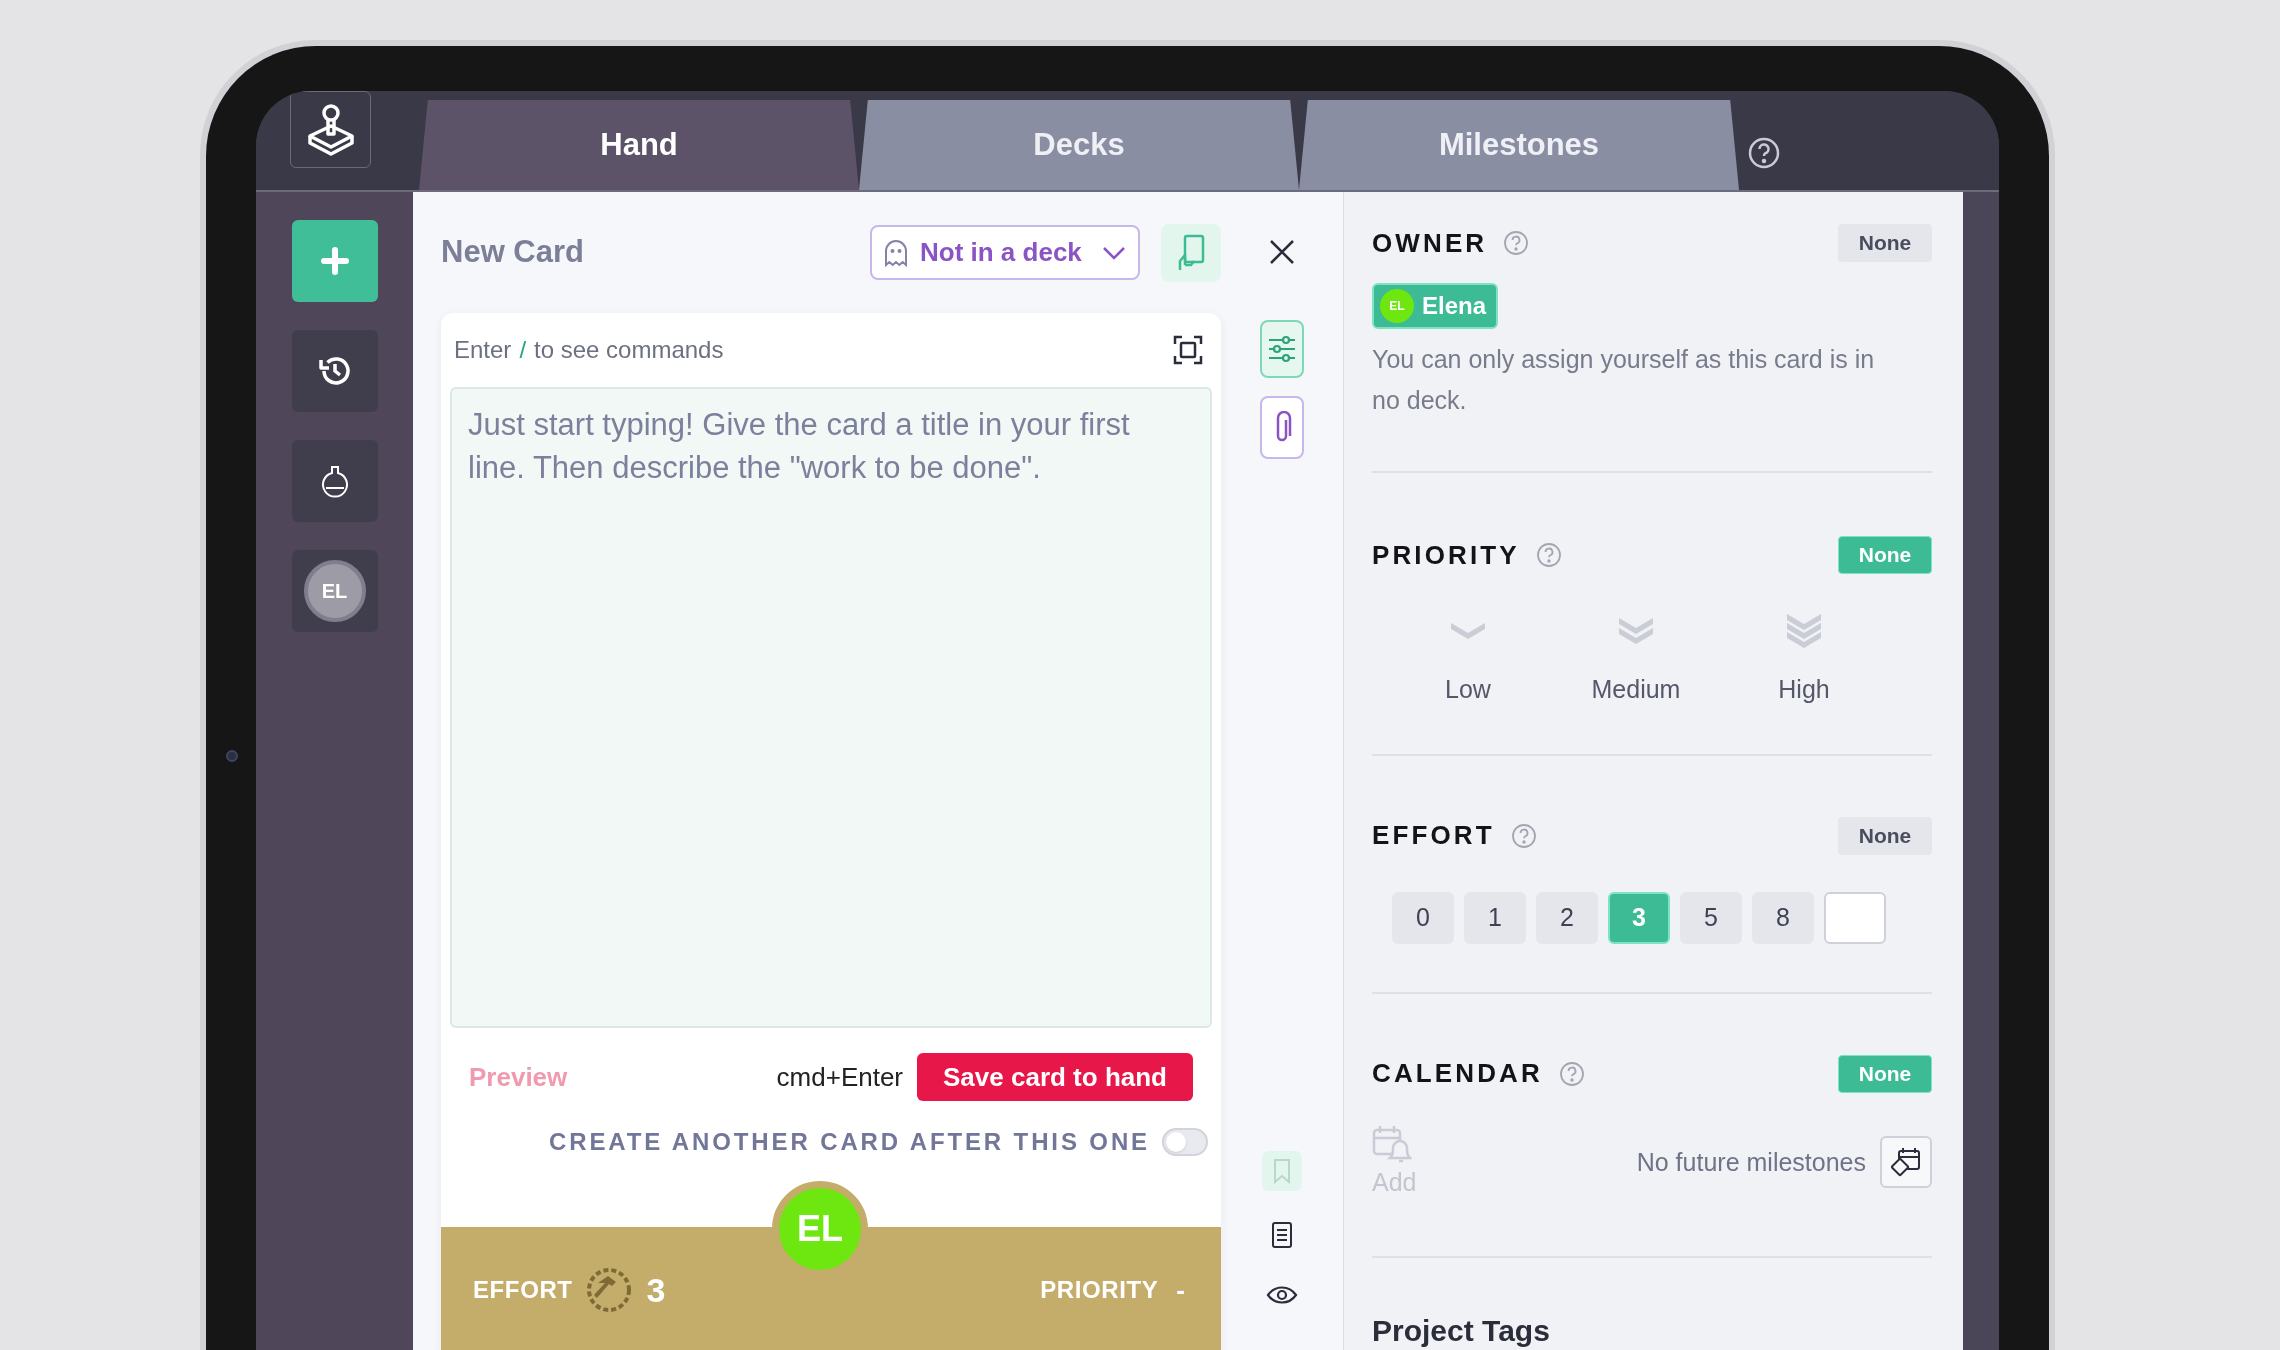  I want to click on flask-button, so click(334, 481).